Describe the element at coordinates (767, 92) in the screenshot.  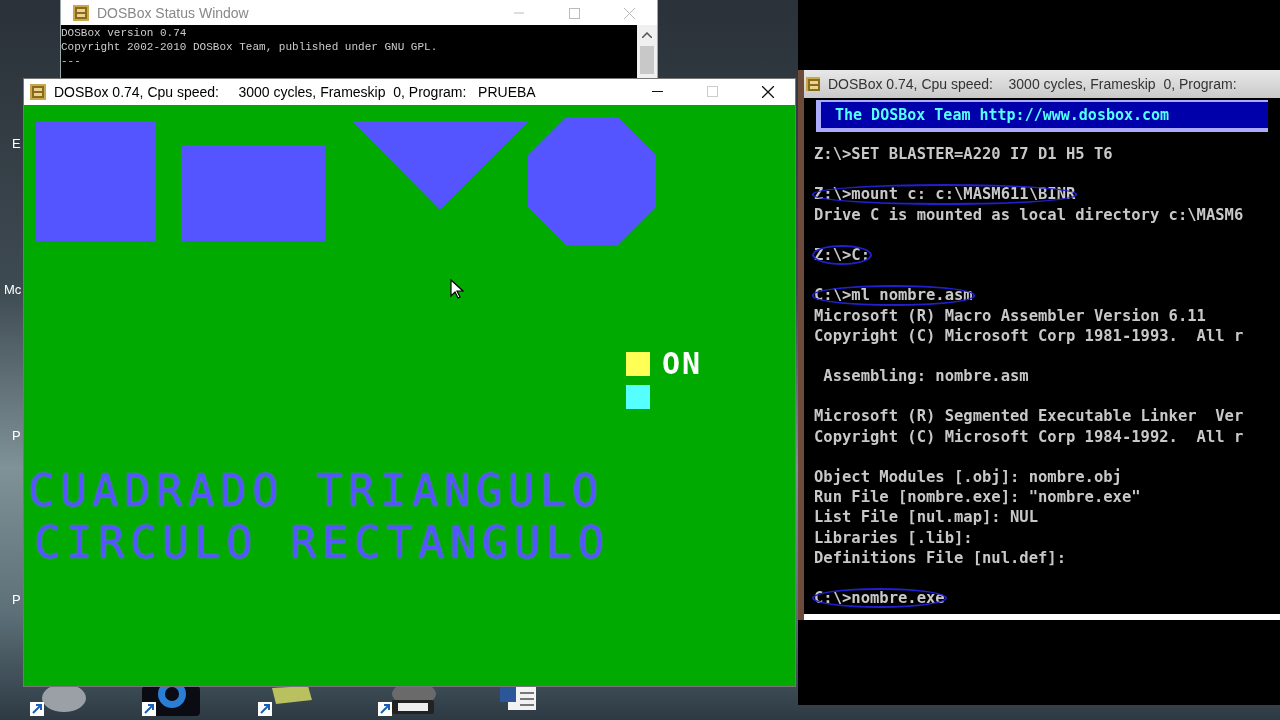
I see `close-icon` at that location.